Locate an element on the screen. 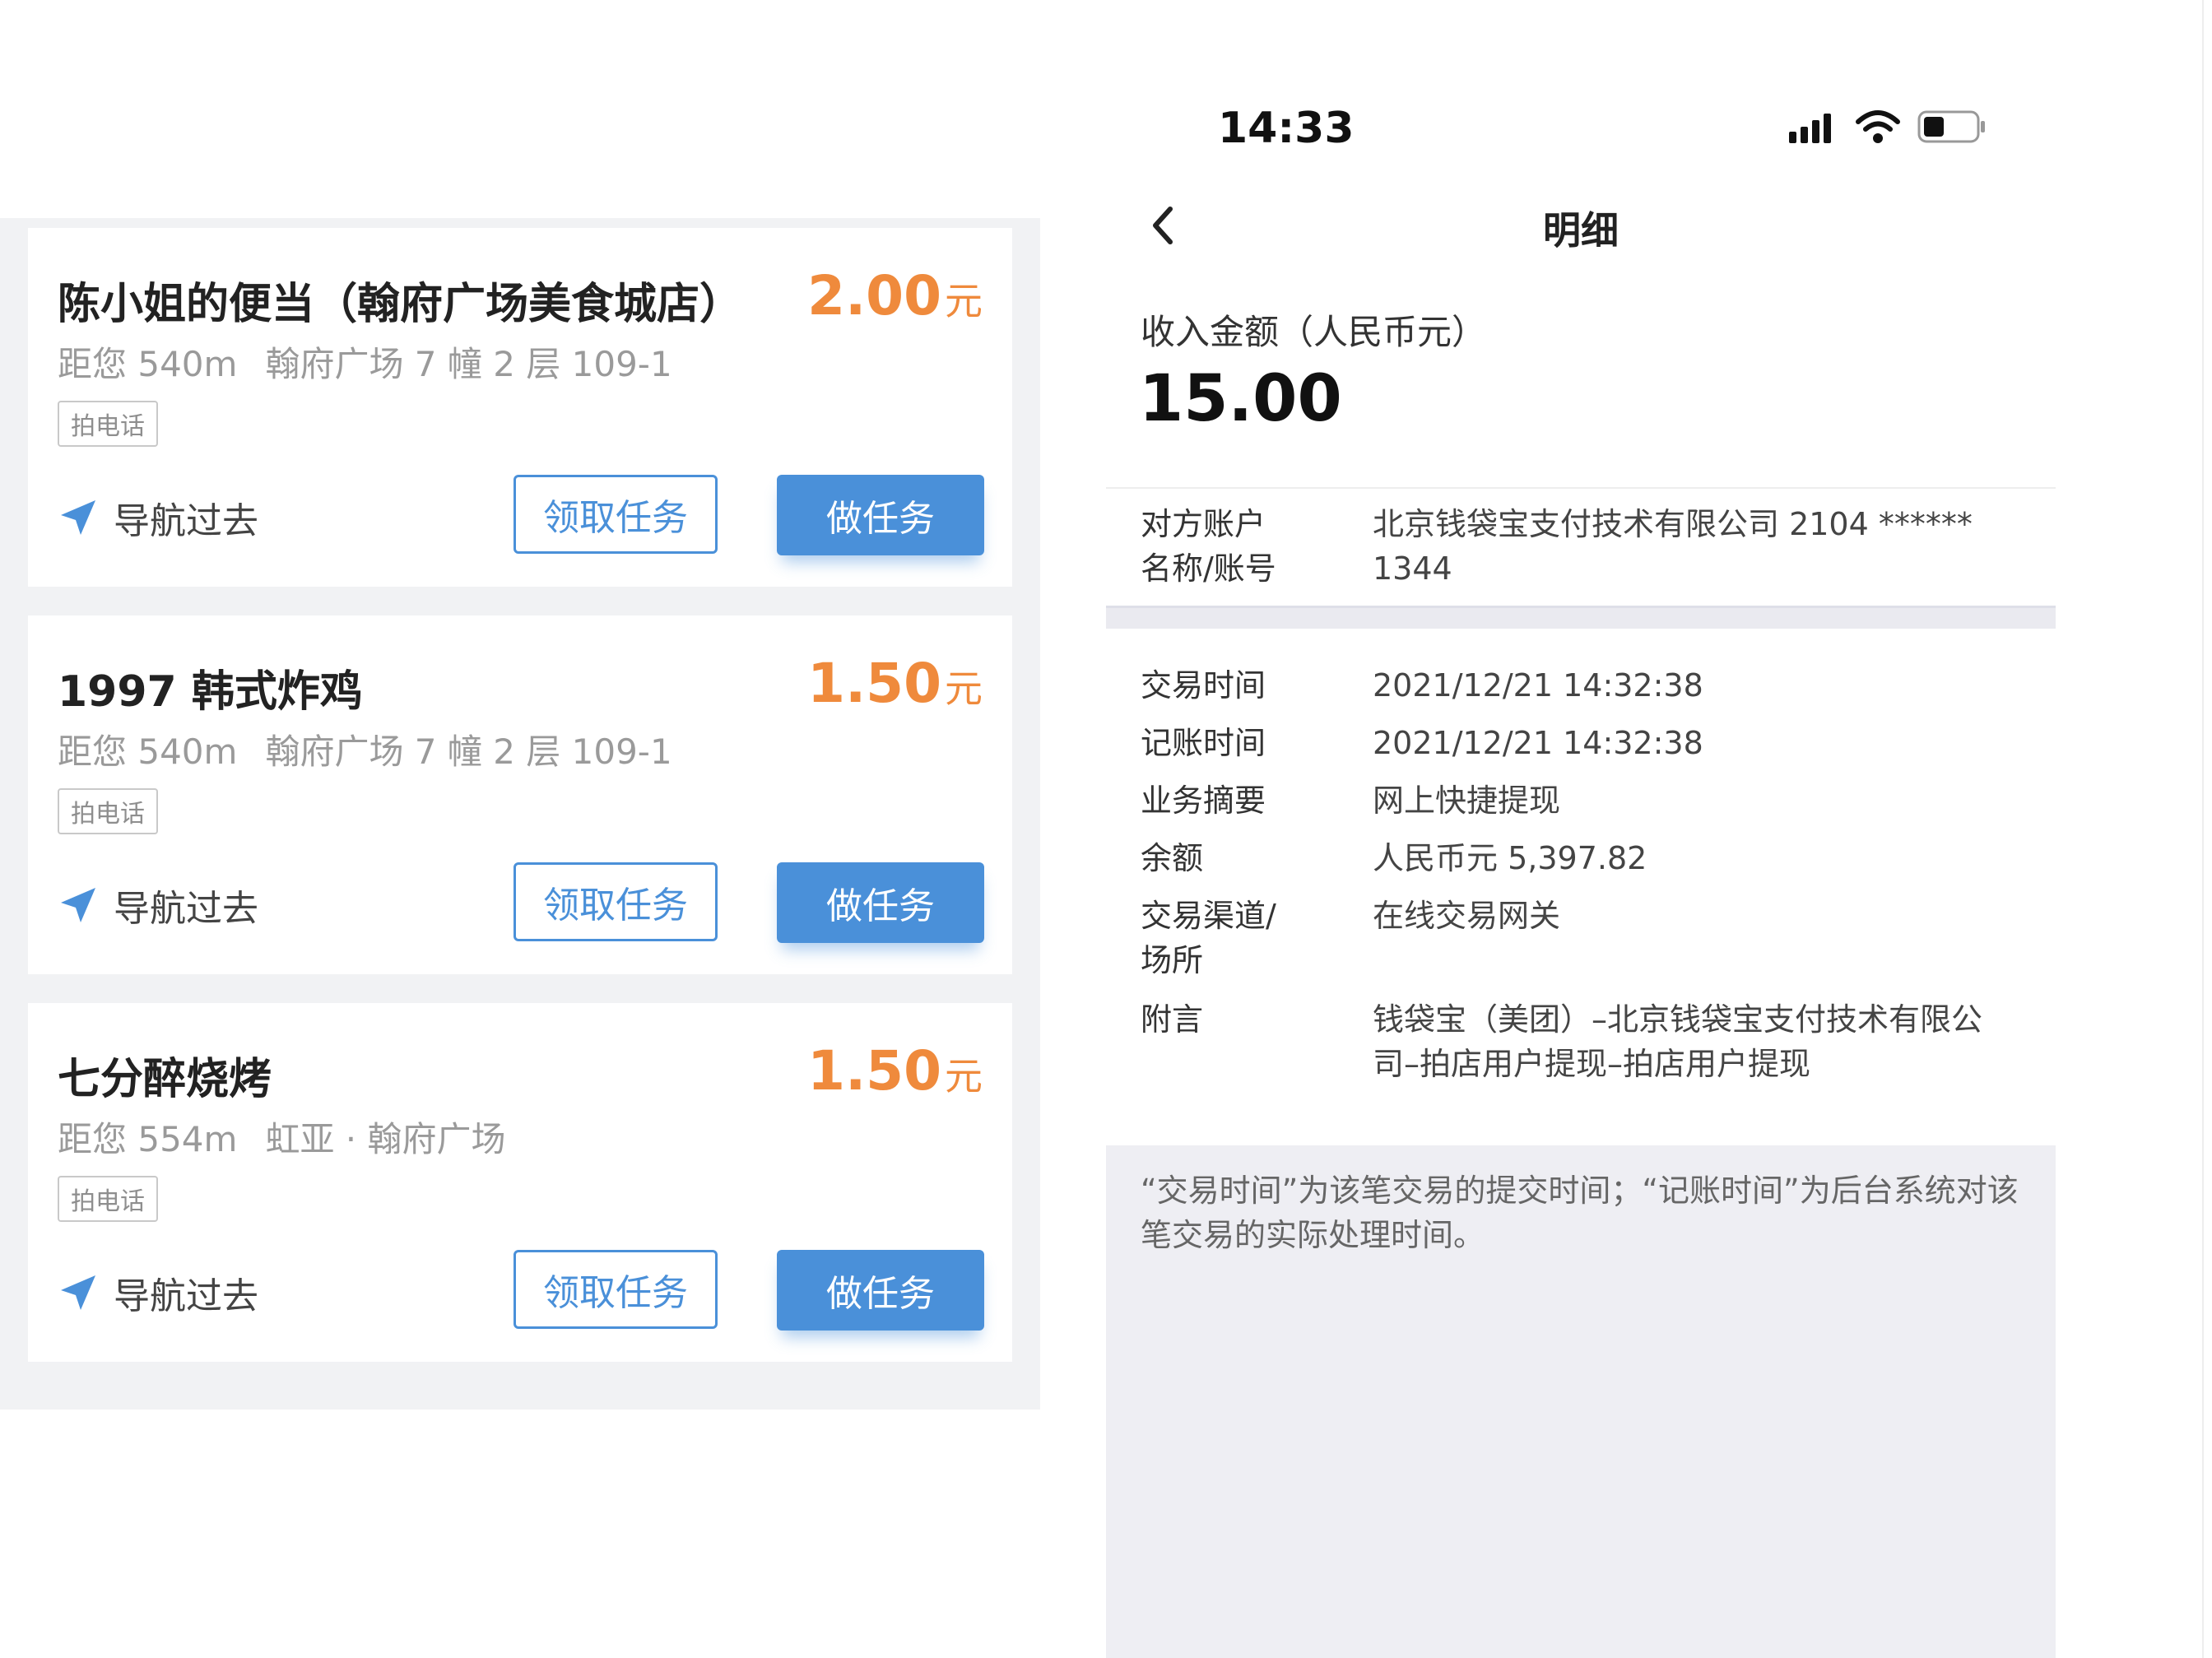  page-title: 明细 is located at coordinates (1581, 230).